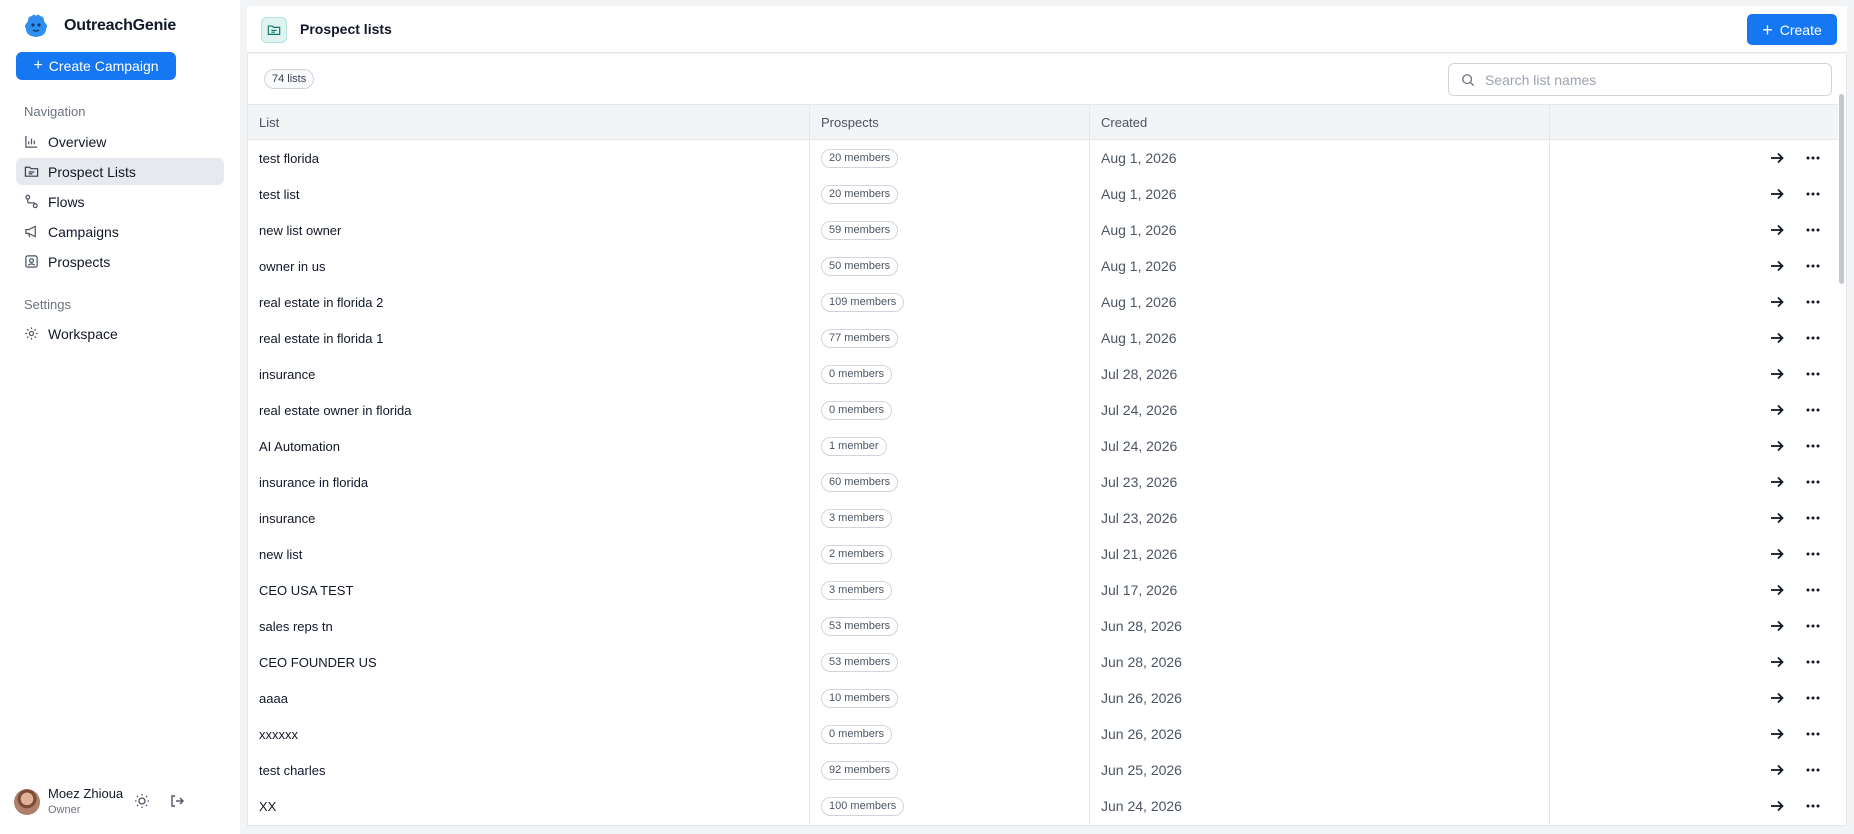 The image size is (1854, 834). What do you see at coordinates (1043, 806) in the screenshot?
I see `table-row: XX 100 members Jun 24, 2026` at bounding box center [1043, 806].